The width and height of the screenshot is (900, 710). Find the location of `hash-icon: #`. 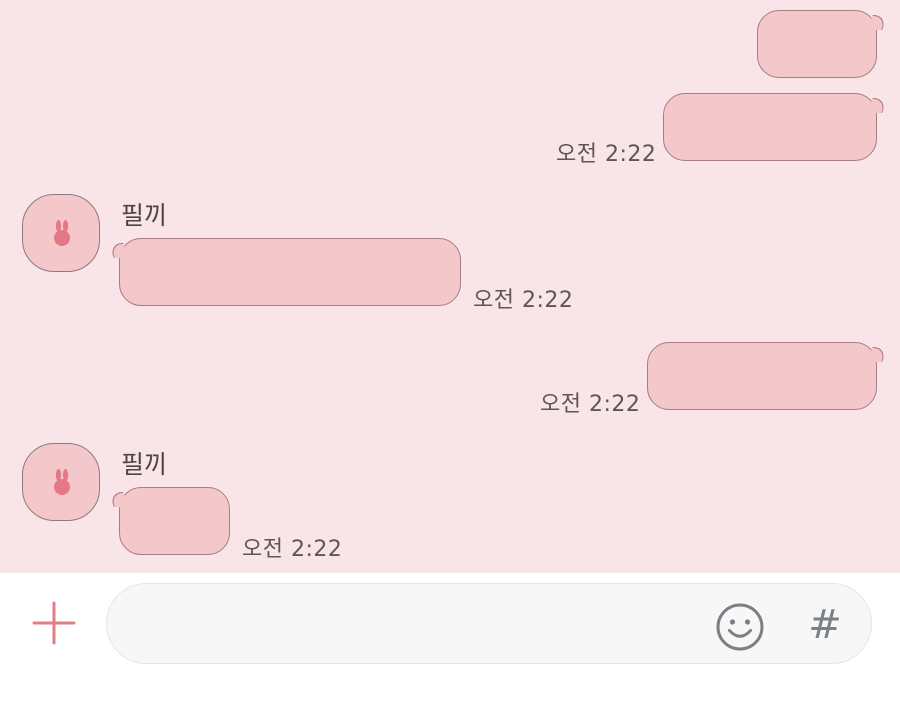

hash-icon: # is located at coordinates (825, 625).